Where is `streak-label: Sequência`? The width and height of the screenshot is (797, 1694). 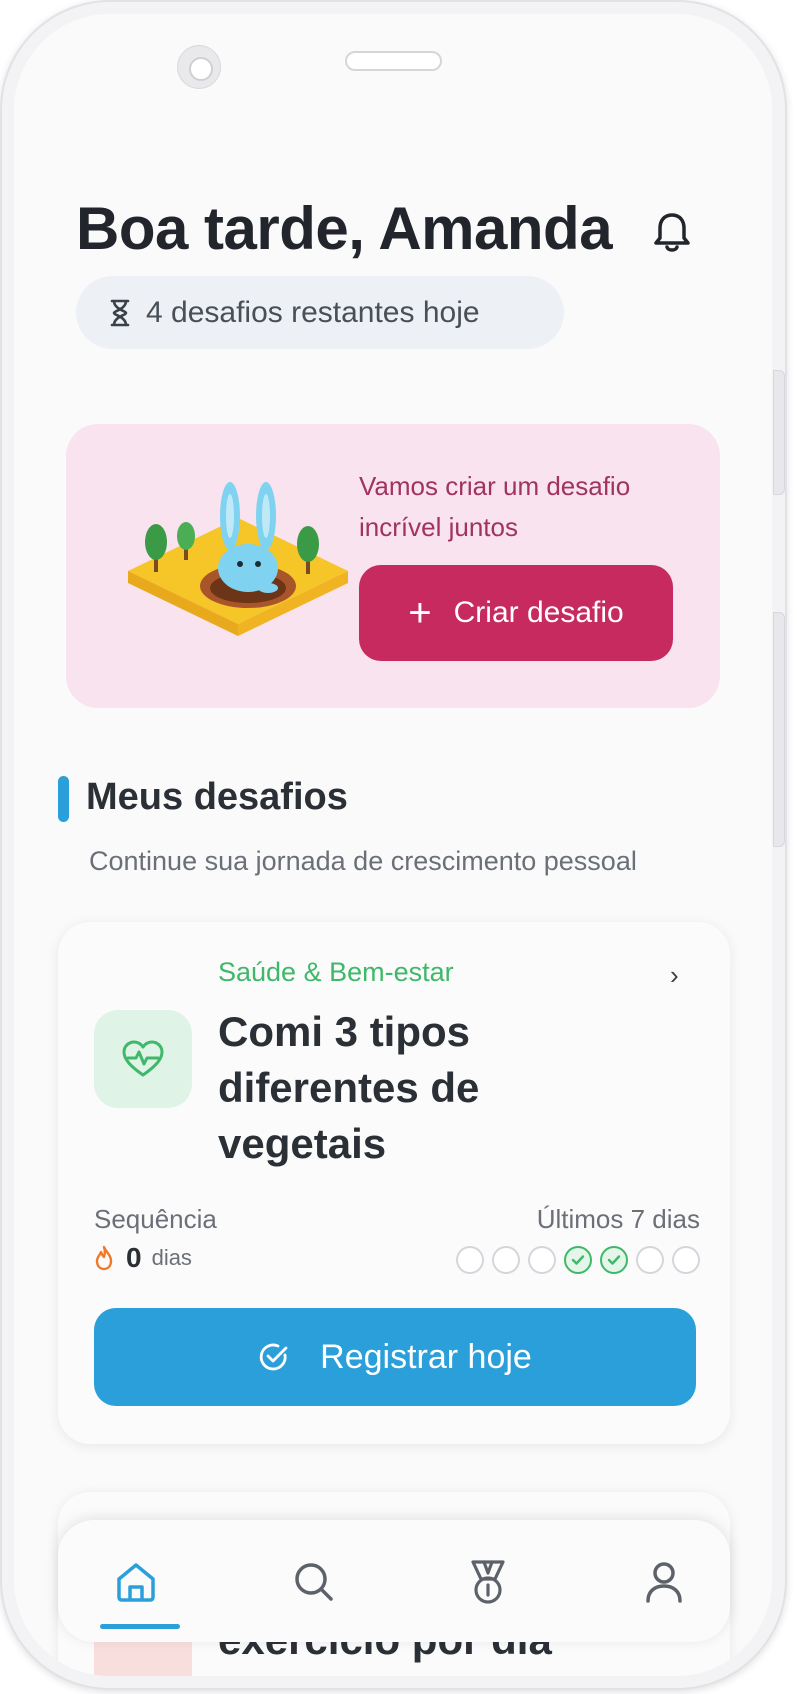 streak-label: Sequência is located at coordinates (155, 1219).